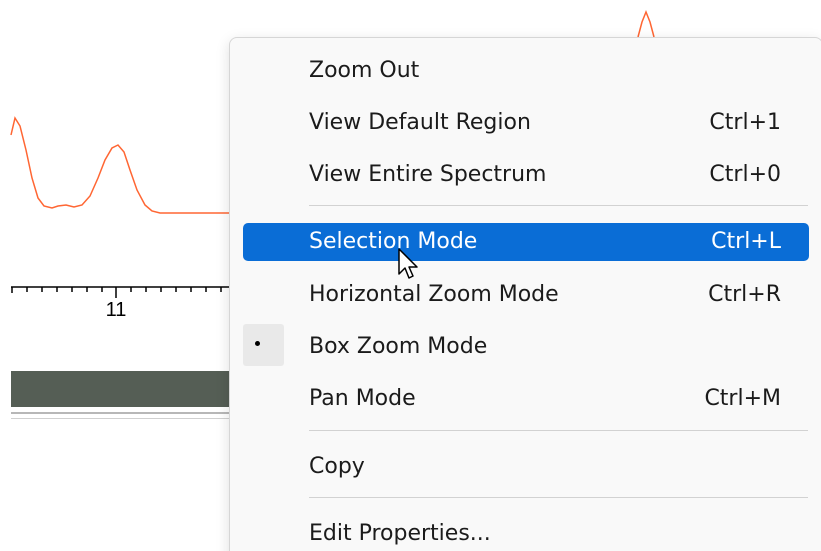  What do you see at coordinates (742, 398) in the screenshot?
I see `menu-item-shortcut: Ctrl+M` at bounding box center [742, 398].